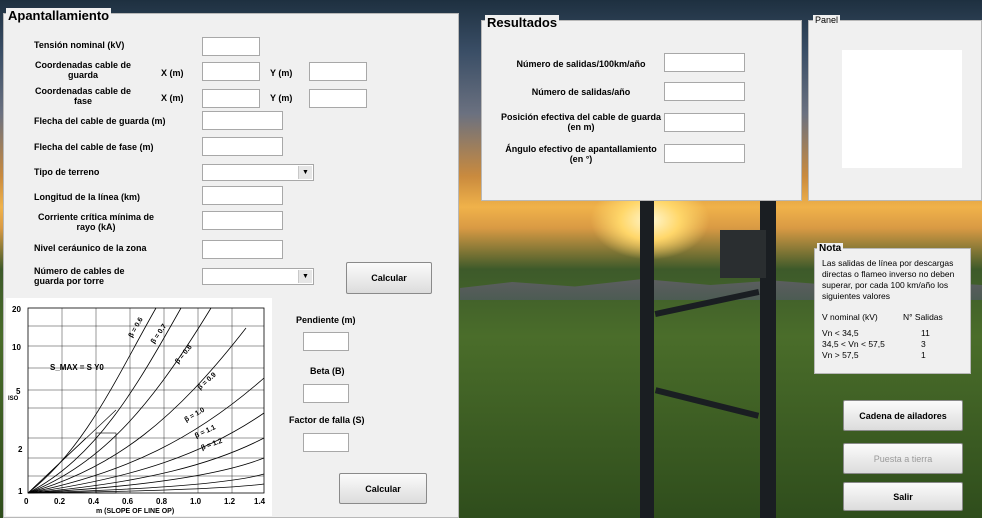 This screenshot has width=982, height=518. Describe the element at coordinates (77, 367) in the screenshot. I see `formula-label: S_MAX = S Y0` at that location.